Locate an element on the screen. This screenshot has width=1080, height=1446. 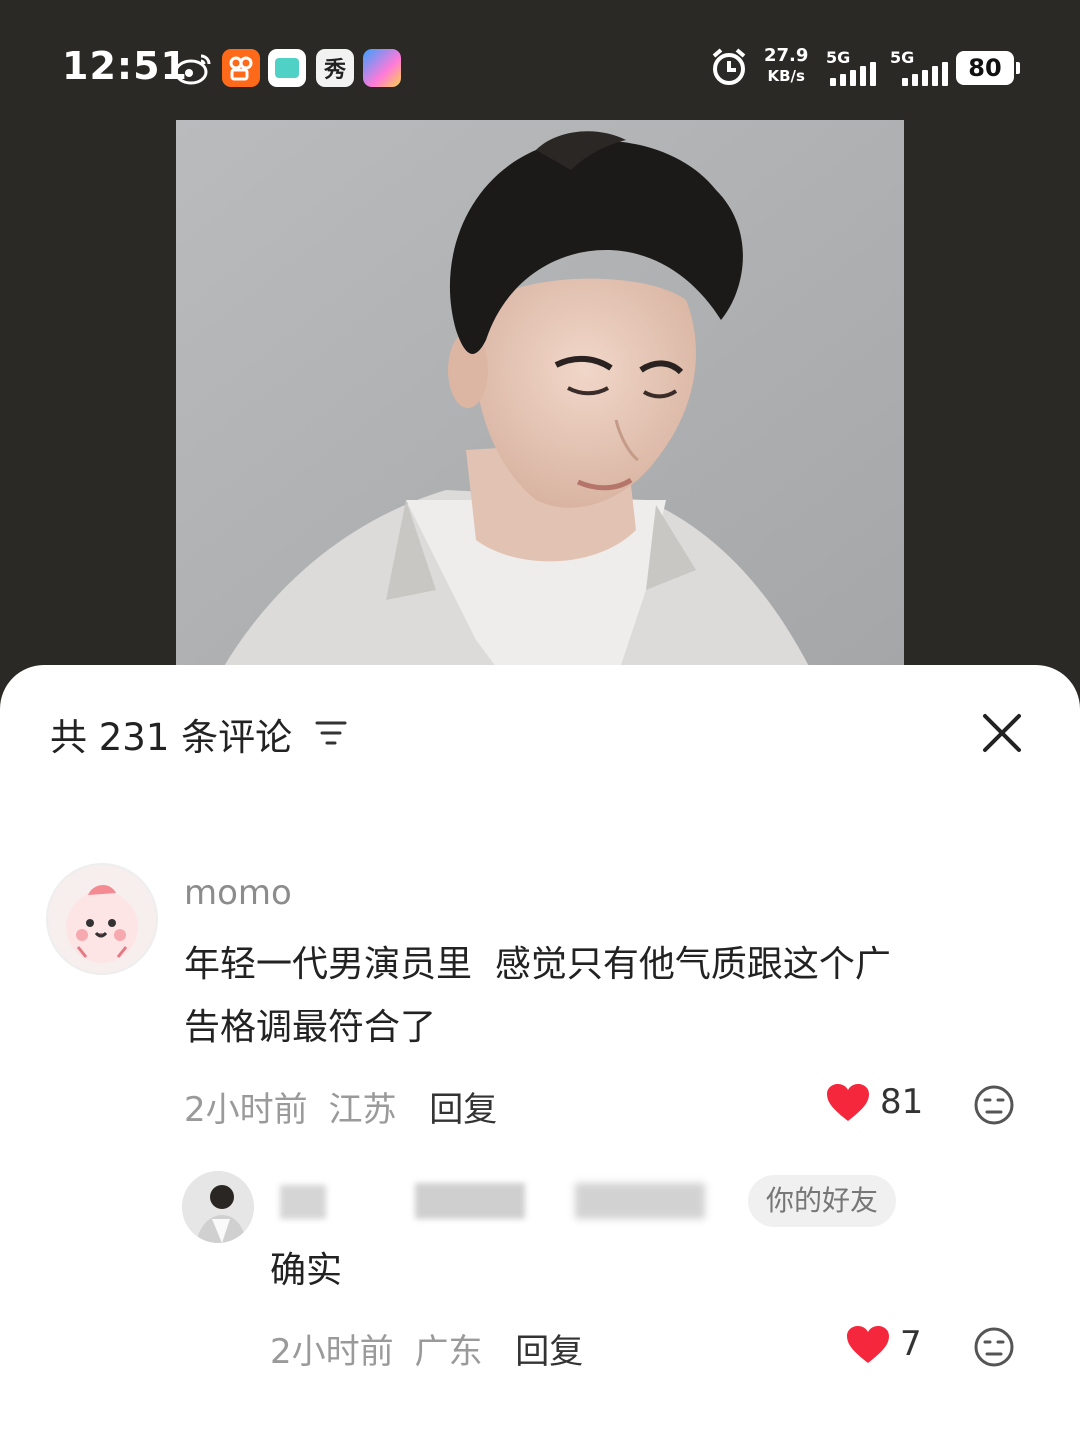
comment-time: 2小时前 is located at coordinates (246, 1110).